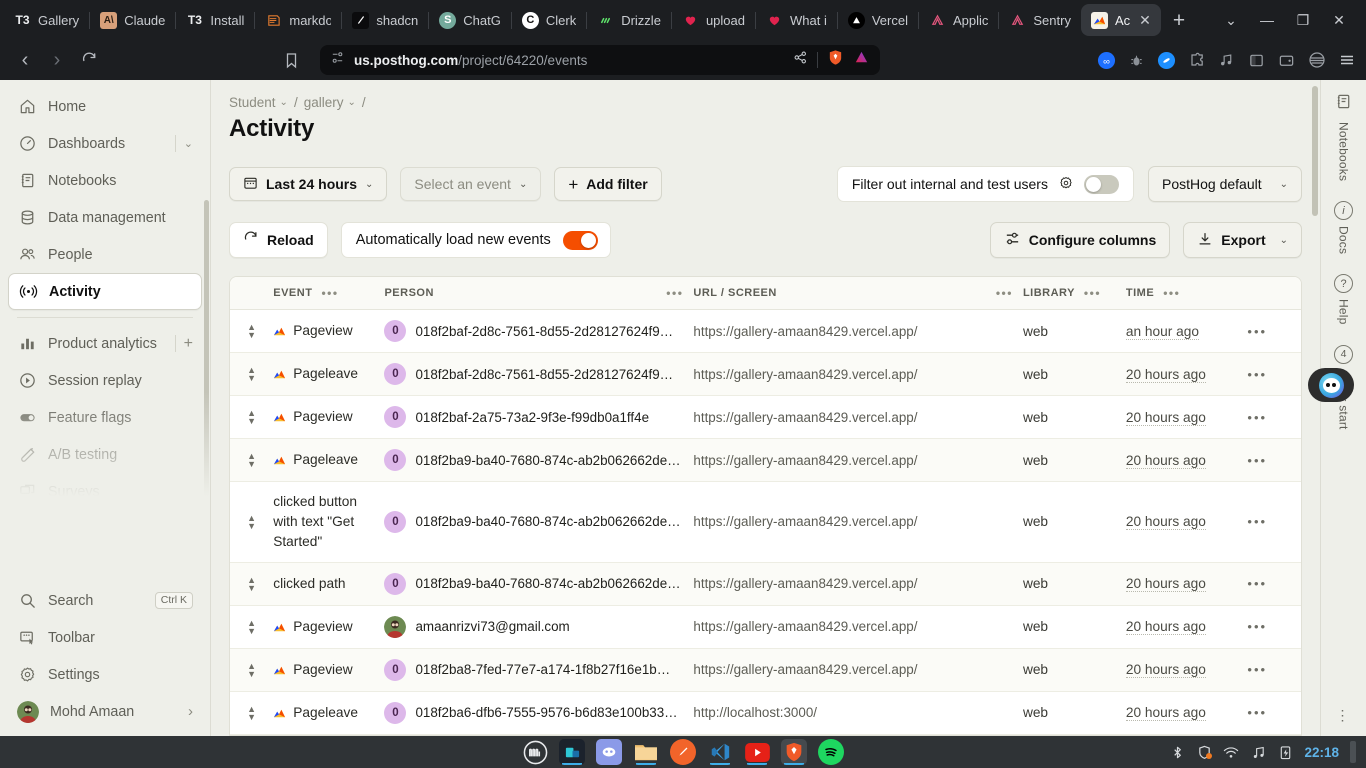  Describe the element at coordinates (1145, 20) in the screenshot. I see `close-icon: ✕` at that location.